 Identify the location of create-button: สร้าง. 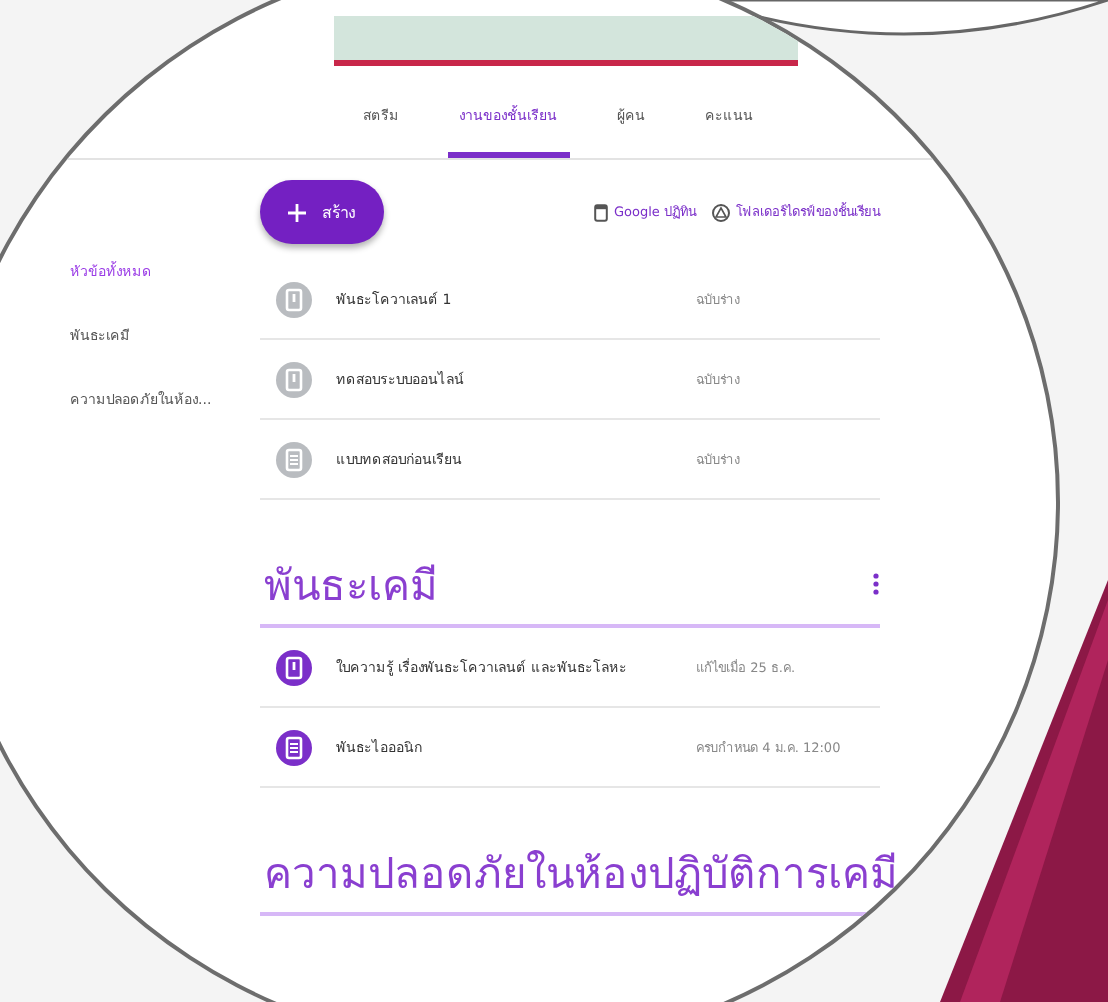
(322, 212).